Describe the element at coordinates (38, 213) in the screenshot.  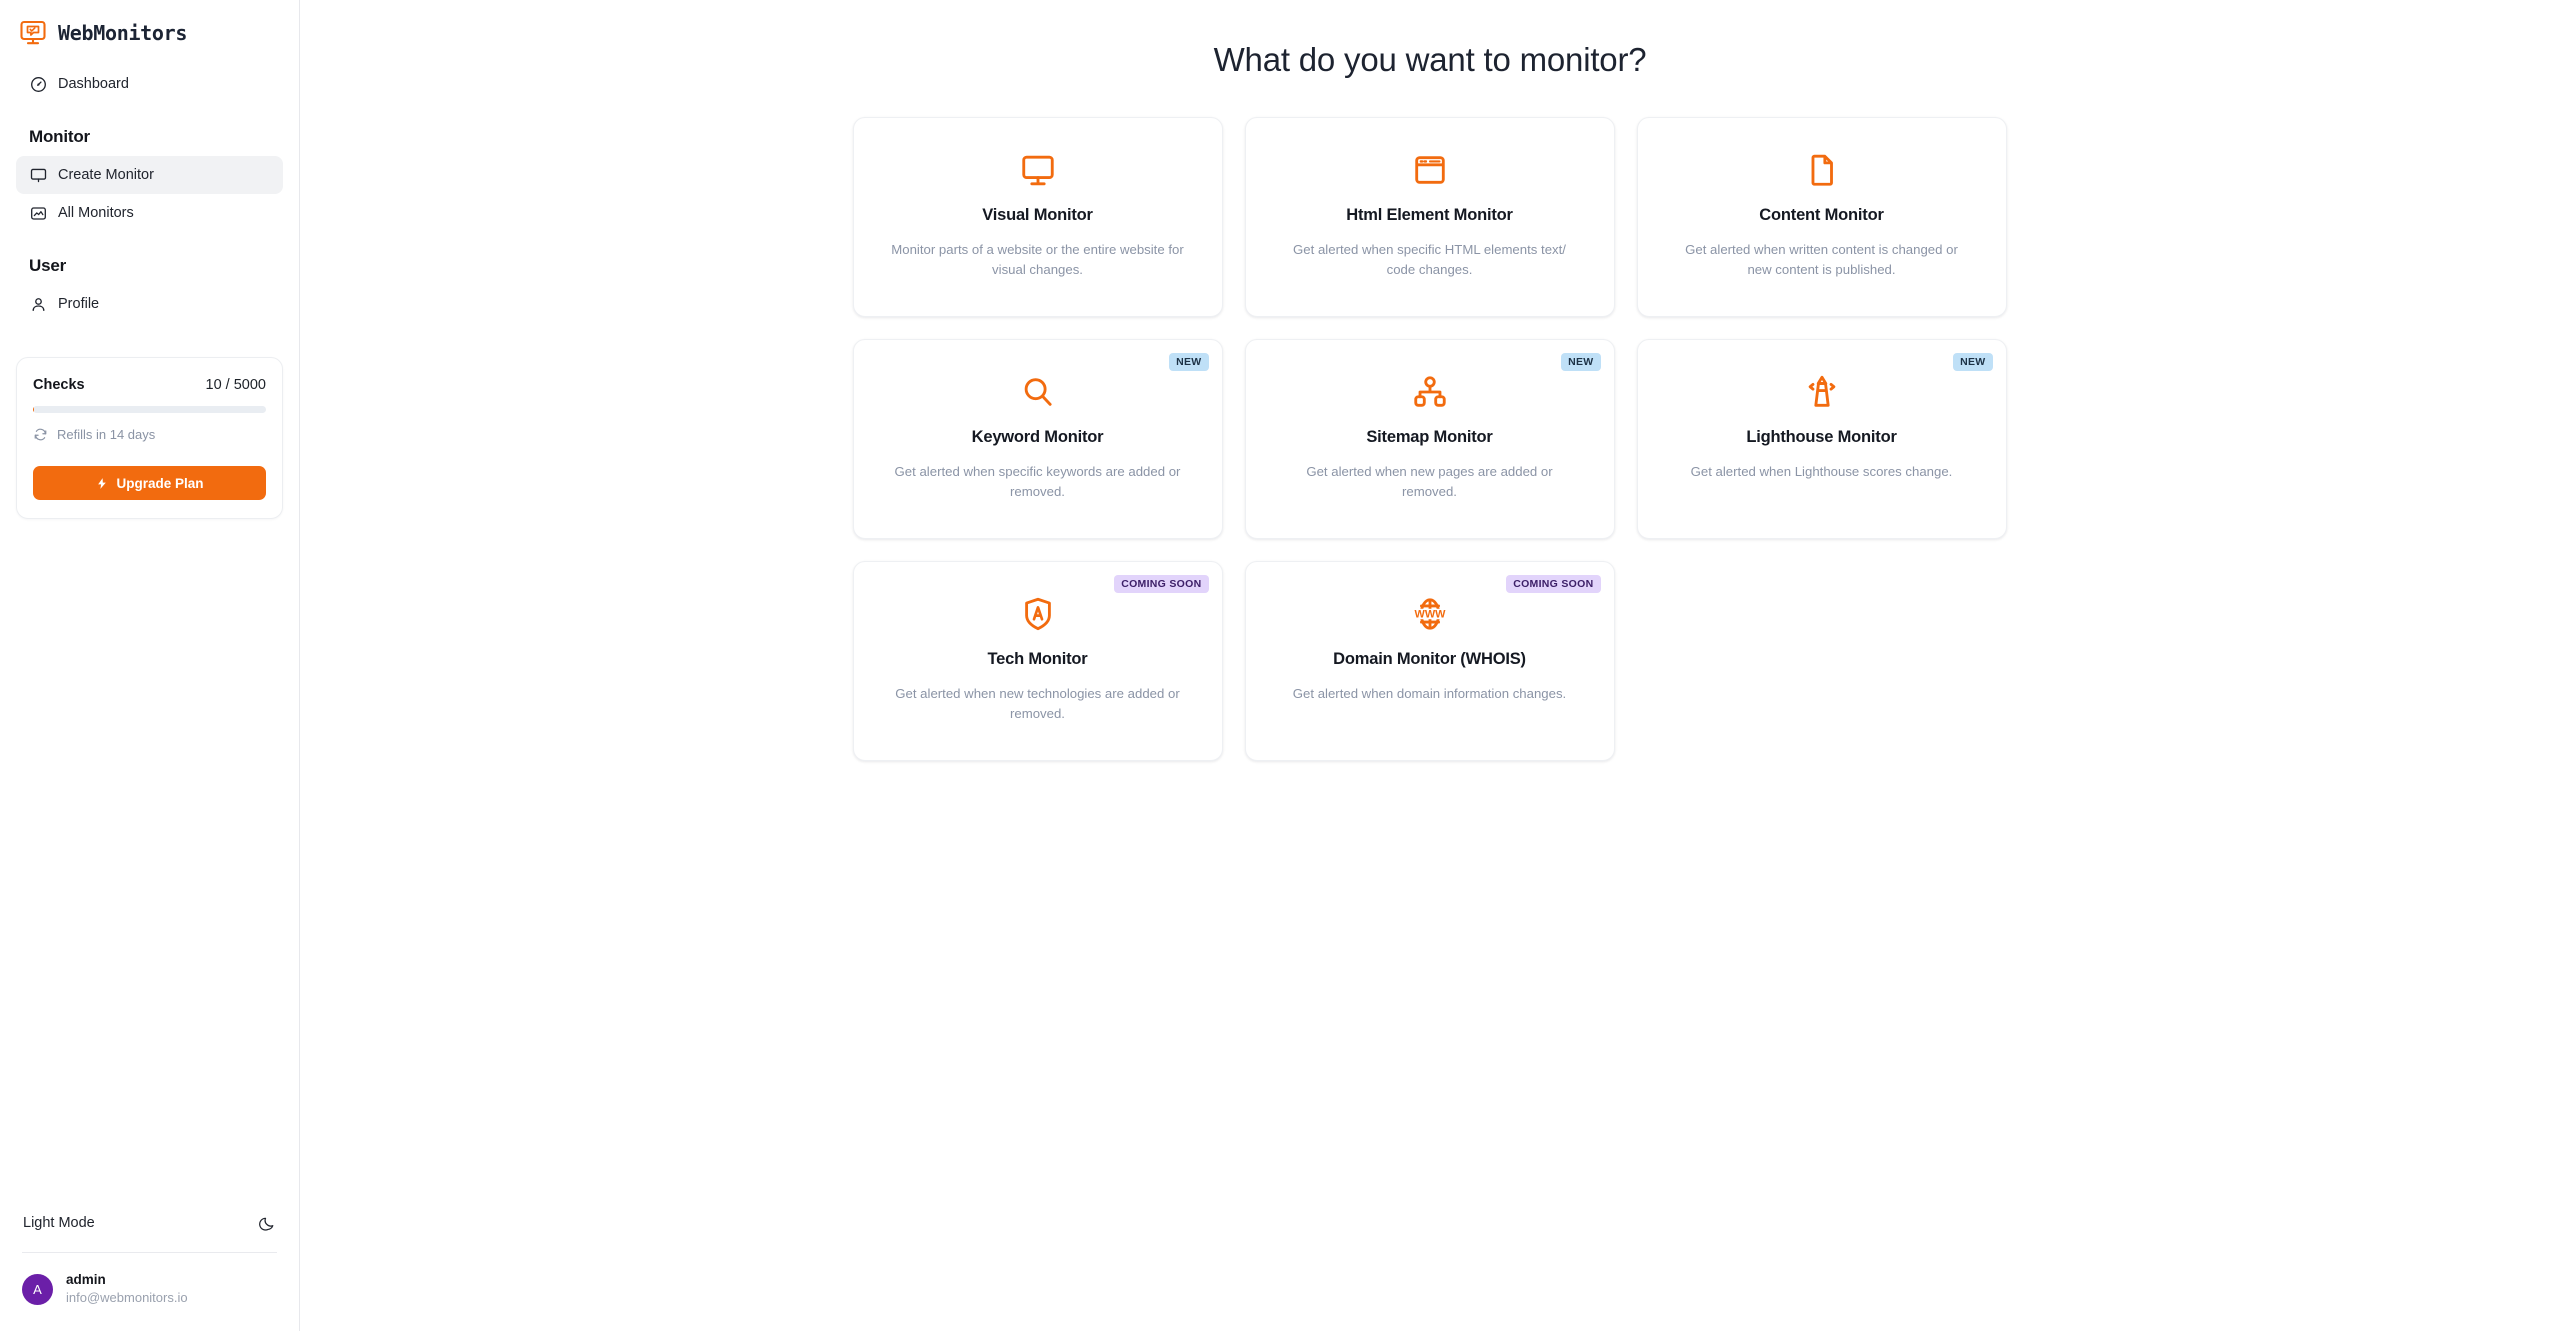
I see `image-chart-icon` at that location.